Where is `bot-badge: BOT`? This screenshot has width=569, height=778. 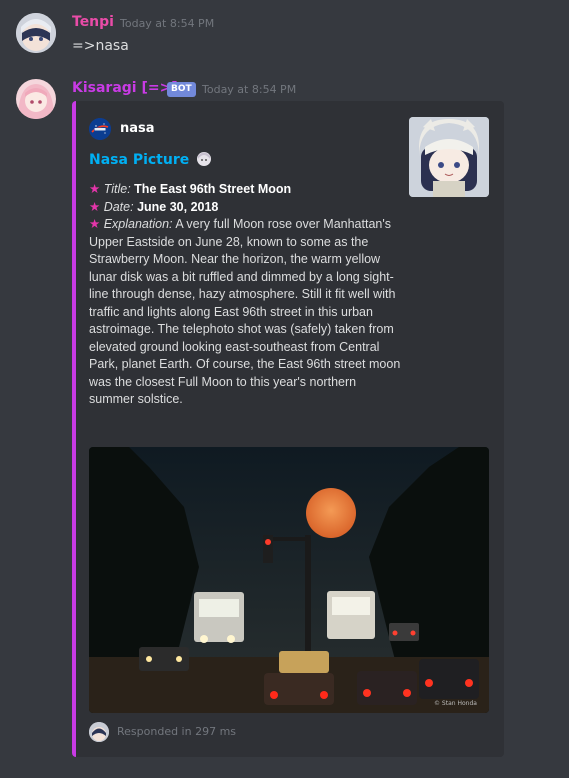 bot-badge: BOT is located at coordinates (181, 89).